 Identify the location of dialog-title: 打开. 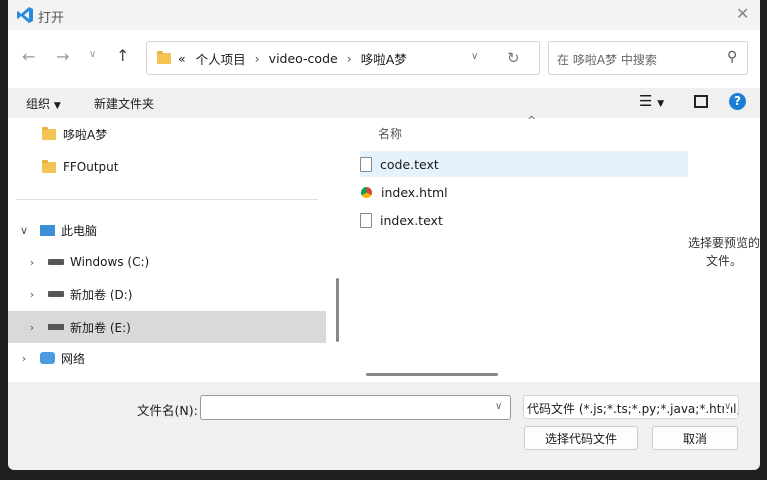
(51, 18).